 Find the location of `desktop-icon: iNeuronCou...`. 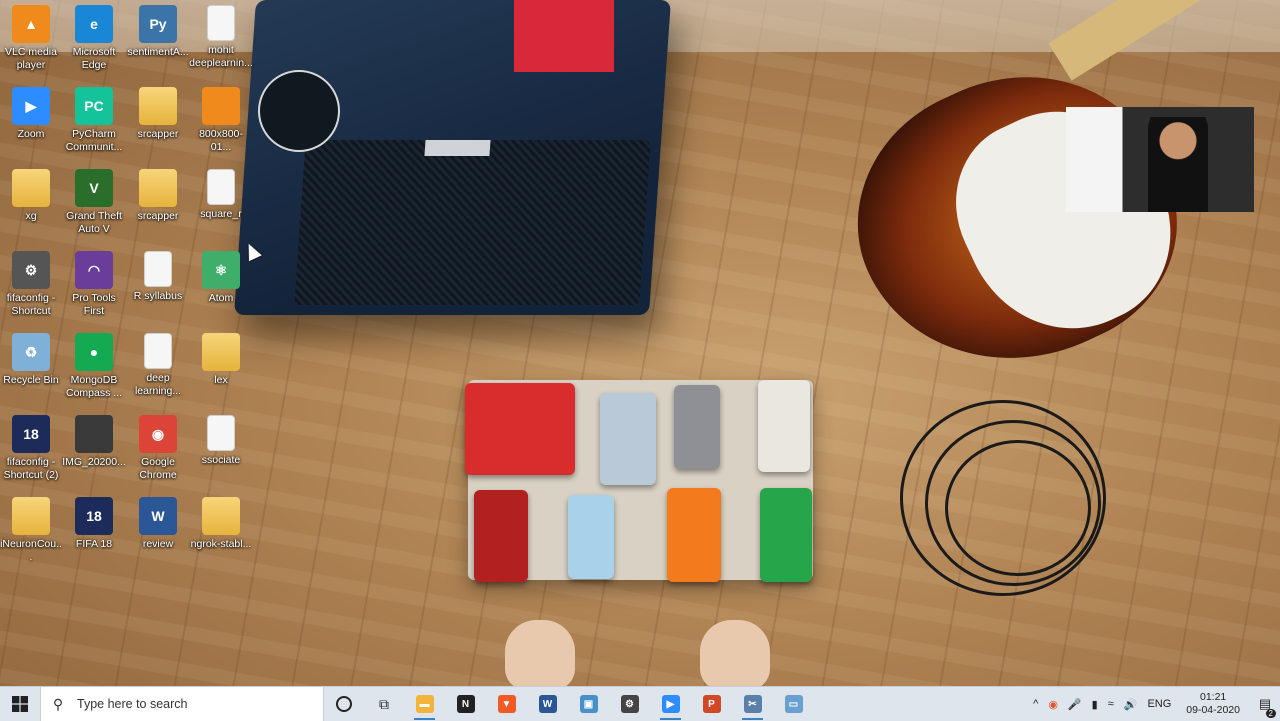

desktop-icon: iNeuronCou... is located at coordinates (31, 538).